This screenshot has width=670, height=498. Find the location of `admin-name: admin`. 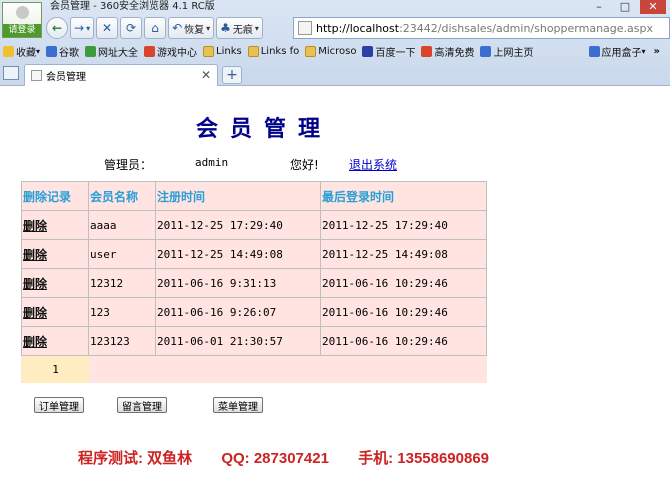

admin-name: admin is located at coordinates (212, 162).